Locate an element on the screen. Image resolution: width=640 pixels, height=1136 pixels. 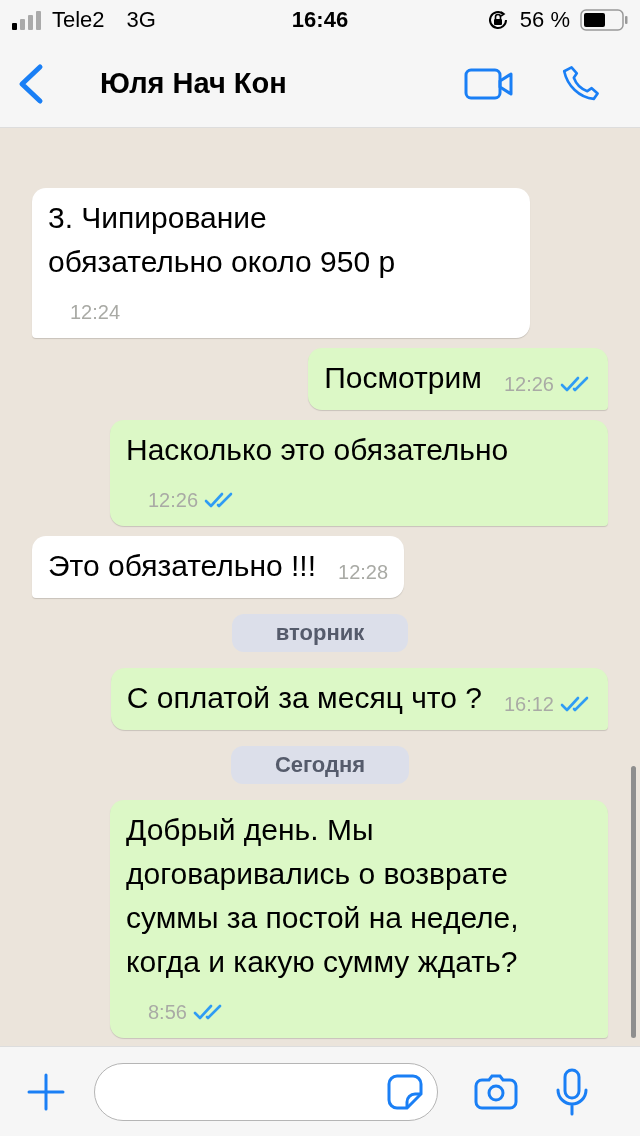
message-text: С оплатой за месяц что ? is located at coordinates (304, 698).